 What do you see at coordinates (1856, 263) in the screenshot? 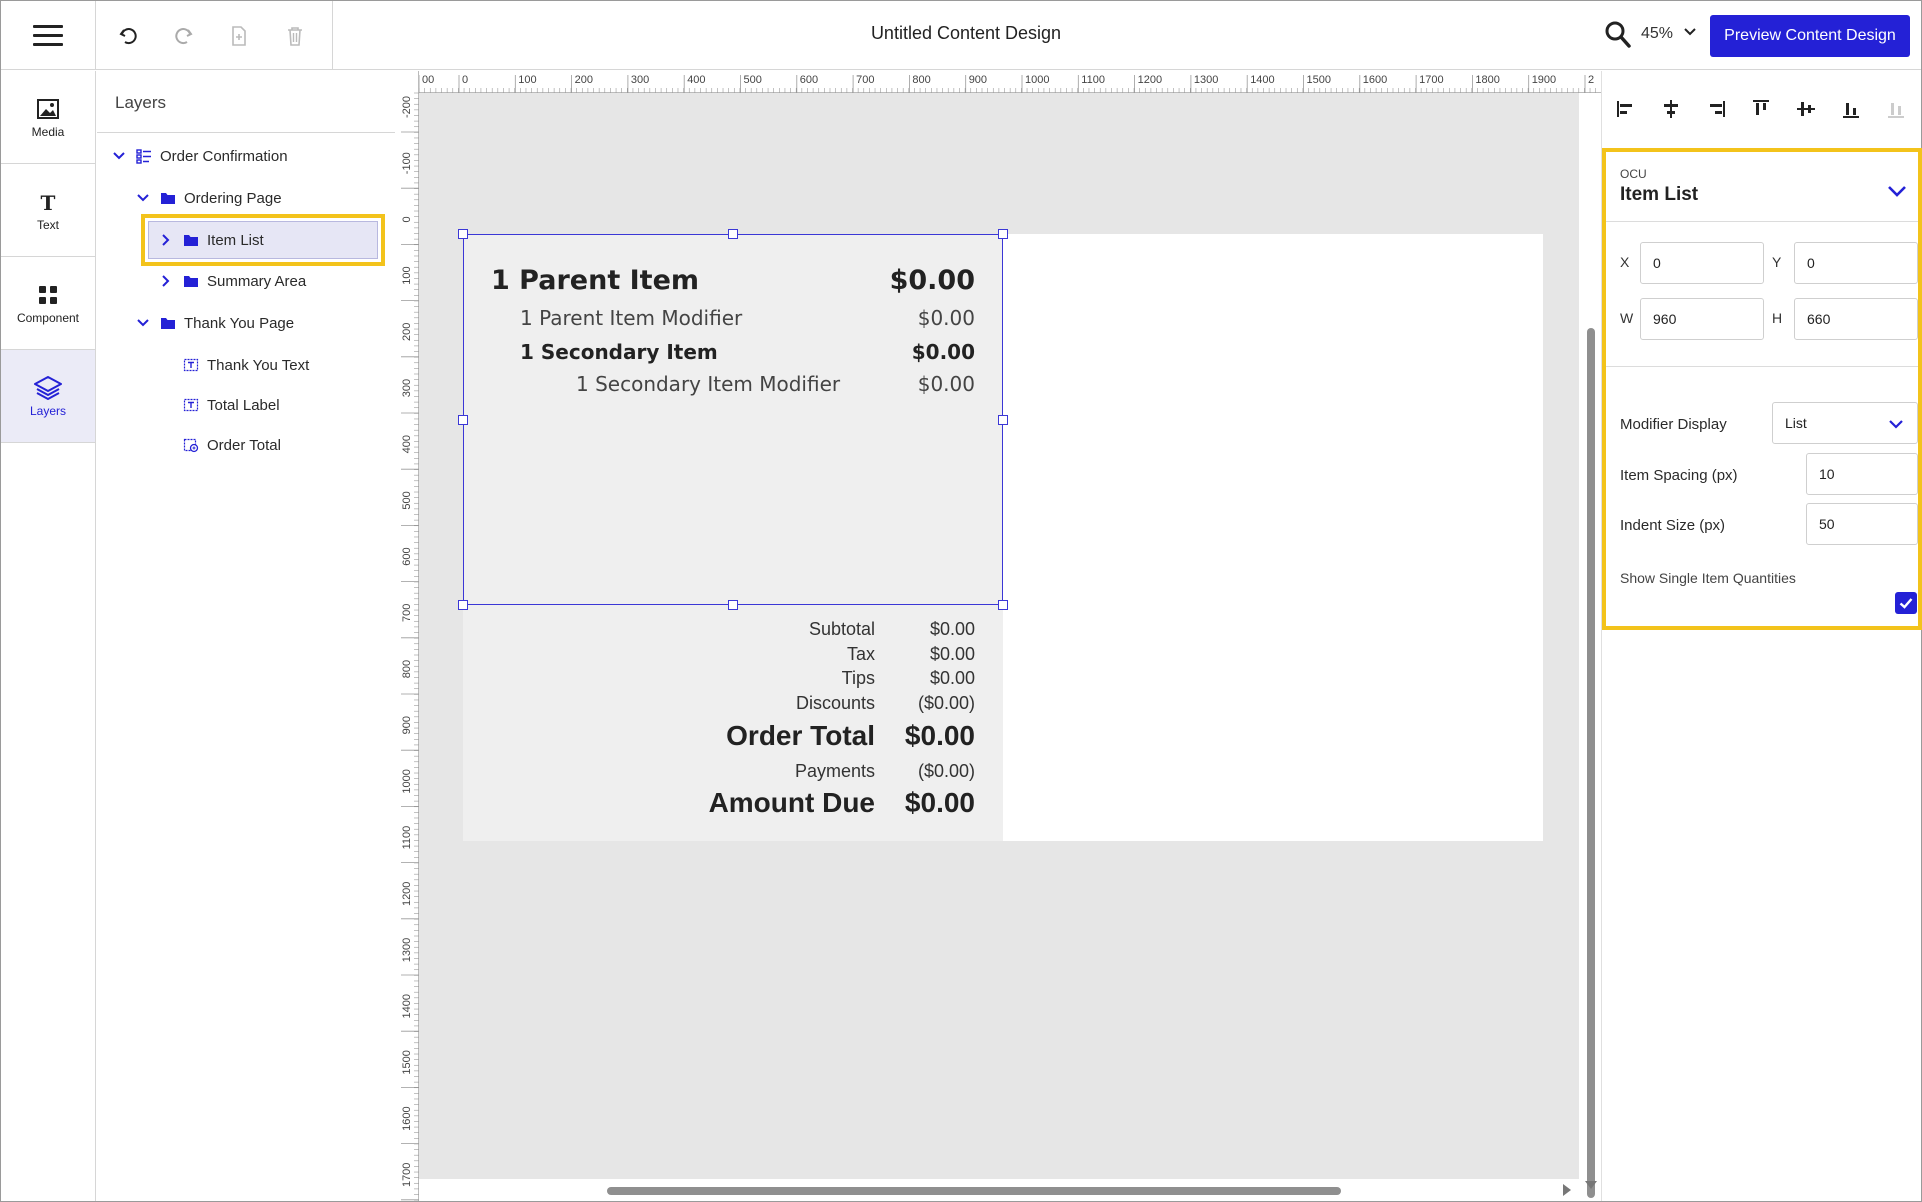
I see `y-input: 0` at bounding box center [1856, 263].